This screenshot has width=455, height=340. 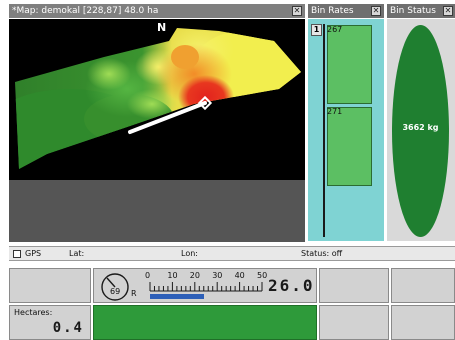 What do you see at coordinates (297, 11) in the screenshot?
I see `map-window-close-button: ✕` at bounding box center [297, 11].